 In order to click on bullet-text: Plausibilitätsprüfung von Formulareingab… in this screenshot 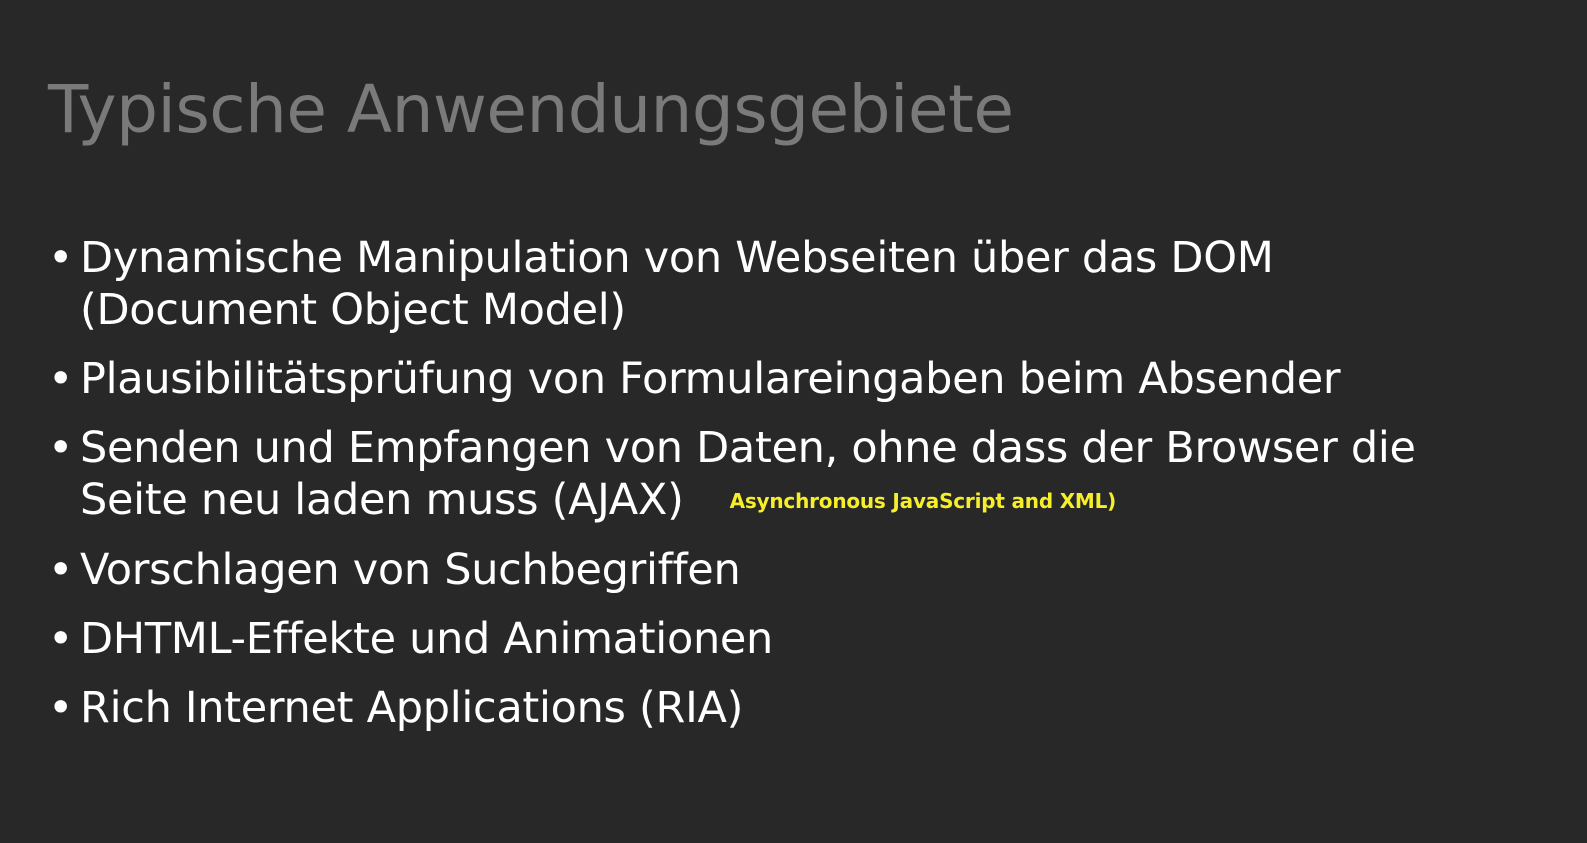, I will do `click(710, 379)`.